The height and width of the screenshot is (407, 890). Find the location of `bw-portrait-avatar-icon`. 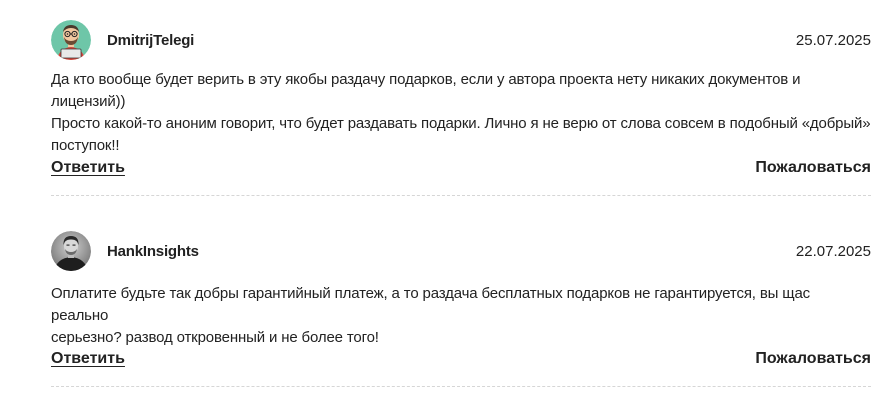

bw-portrait-avatar-icon is located at coordinates (71, 251).